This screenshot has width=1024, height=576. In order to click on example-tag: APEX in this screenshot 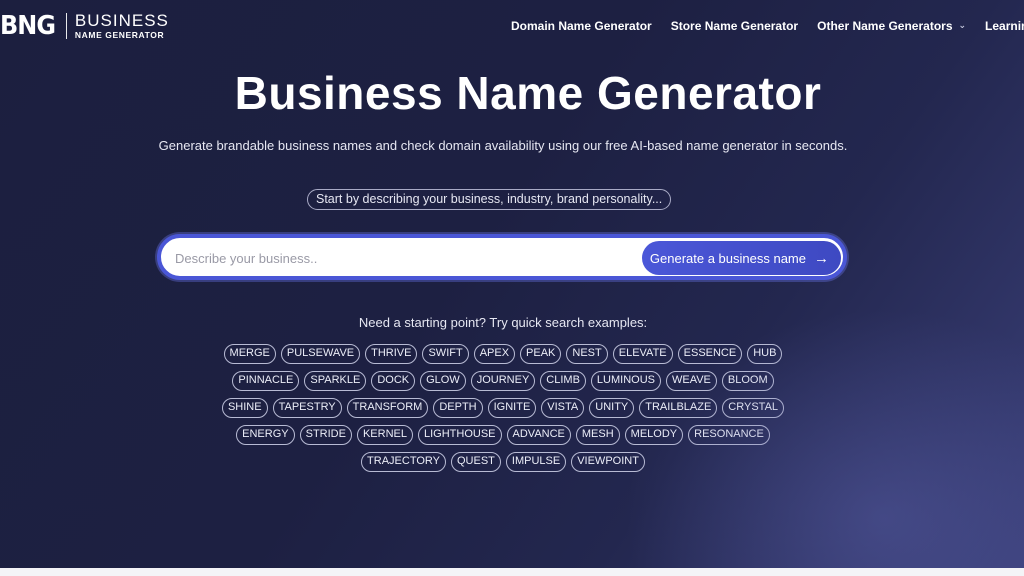, I will do `click(494, 354)`.